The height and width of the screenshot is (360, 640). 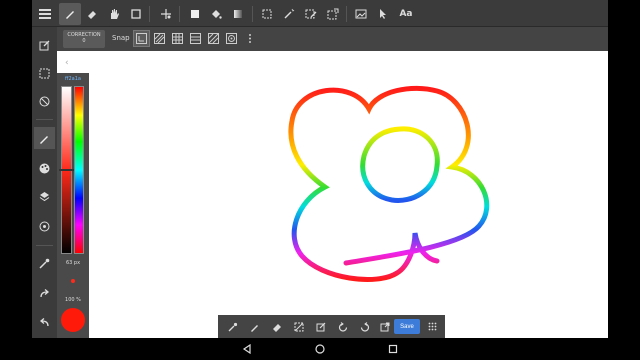 I want to click on text-tool: Aa, so click(x=406, y=14).